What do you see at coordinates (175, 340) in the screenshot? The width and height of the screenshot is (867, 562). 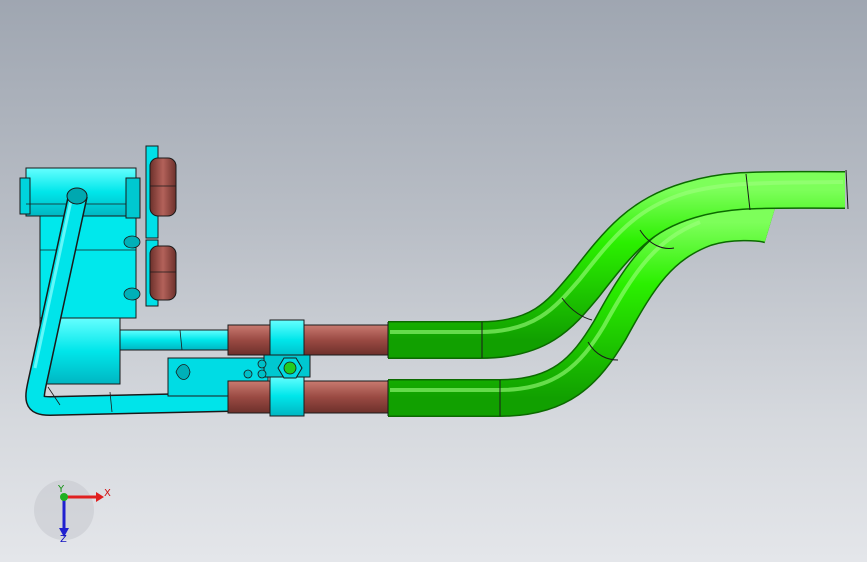 I see `upper-connector-tube` at bounding box center [175, 340].